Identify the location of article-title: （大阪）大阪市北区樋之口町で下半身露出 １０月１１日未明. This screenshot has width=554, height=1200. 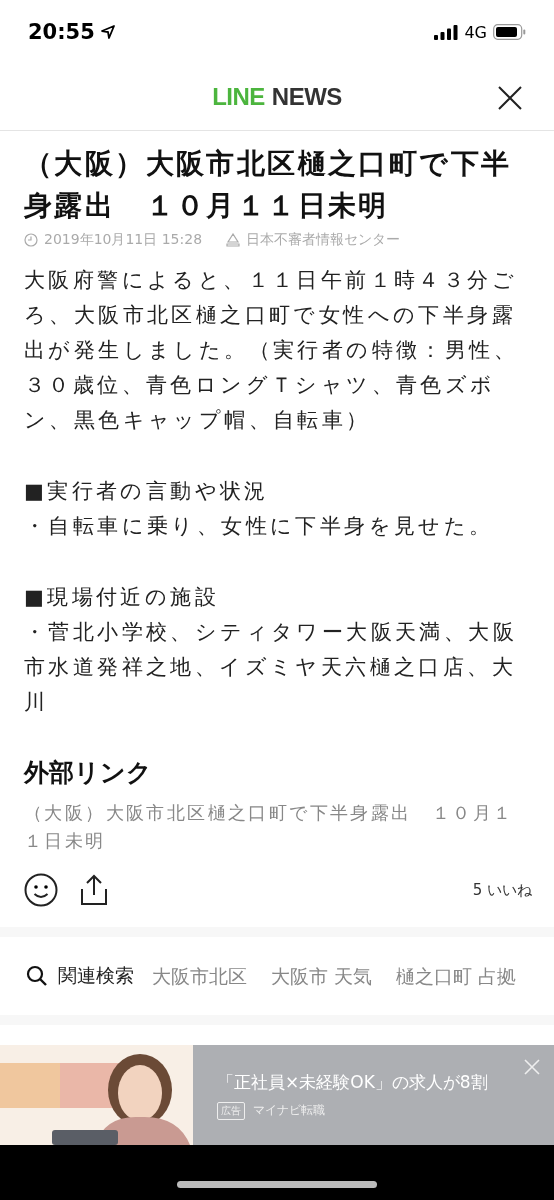
(268, 185).